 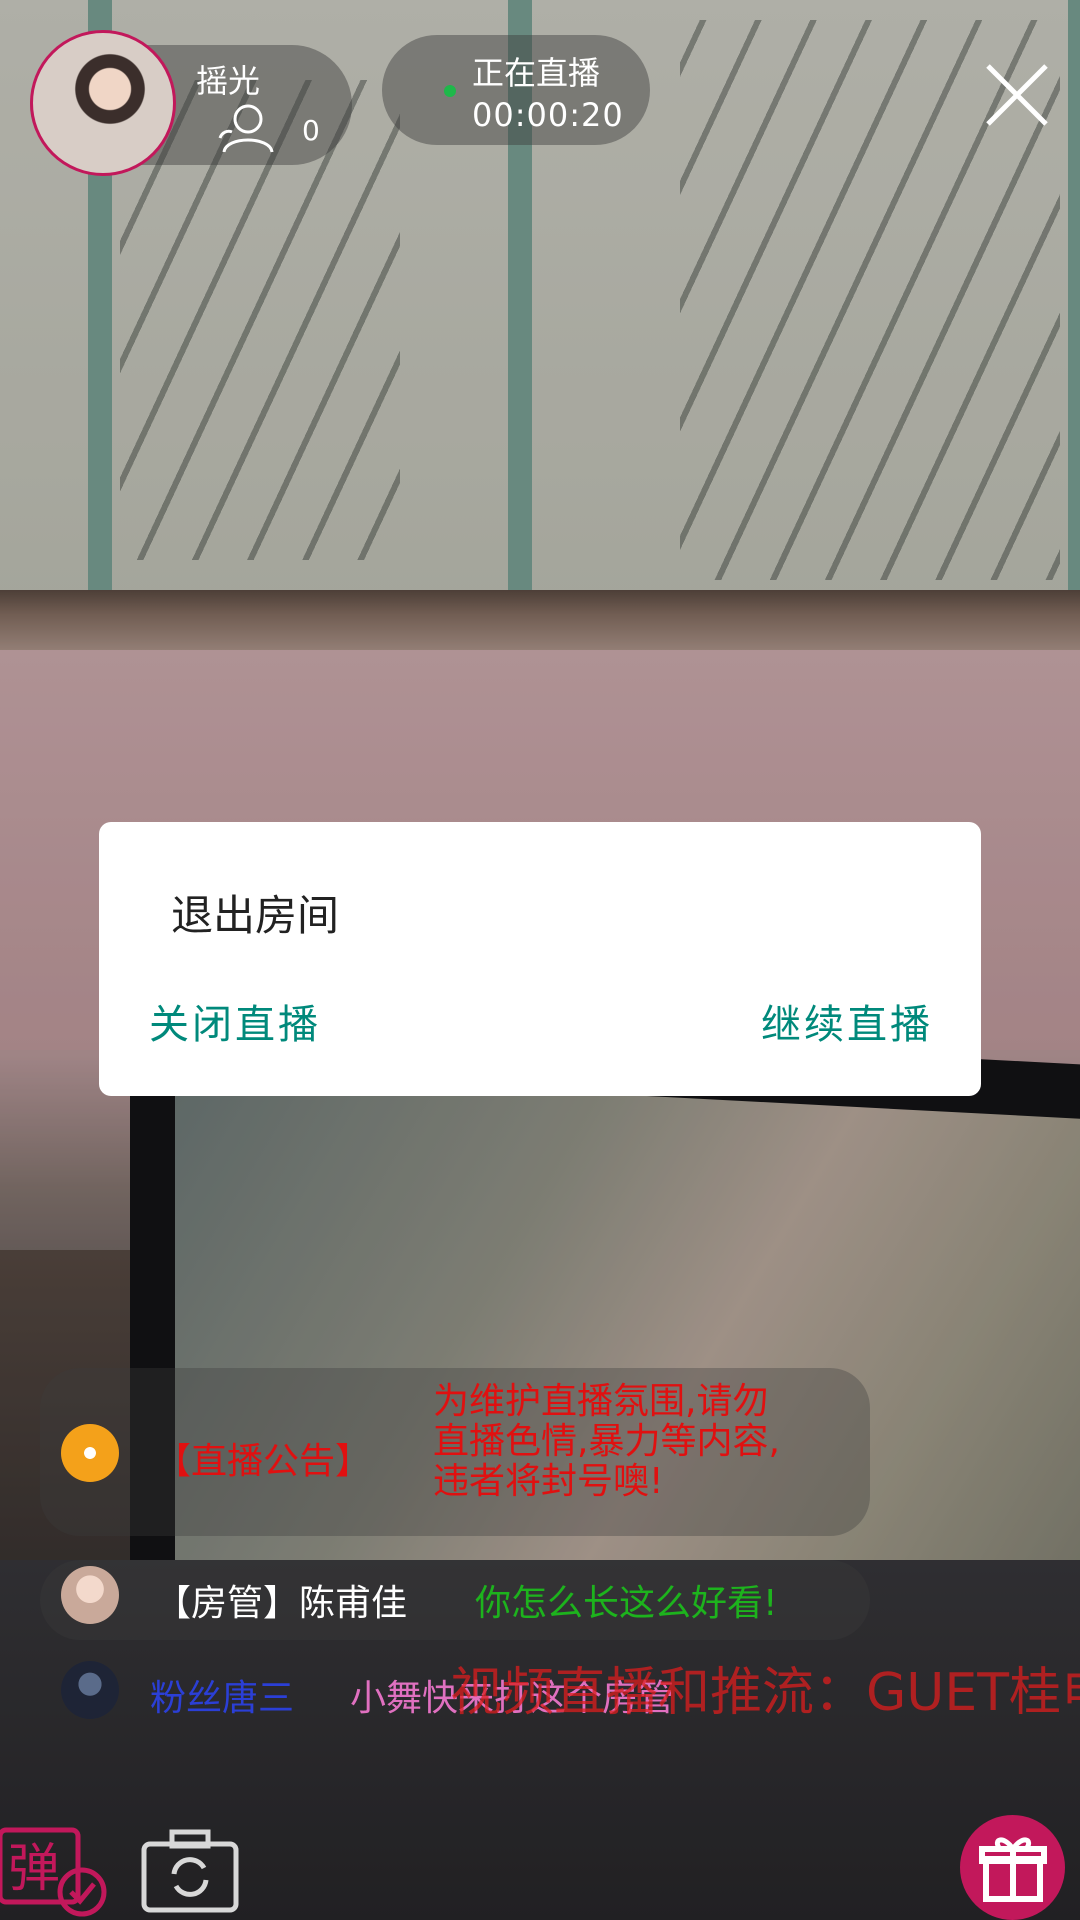 I want to click on dialog-title: 退出房间, so click(x=255, y=915).